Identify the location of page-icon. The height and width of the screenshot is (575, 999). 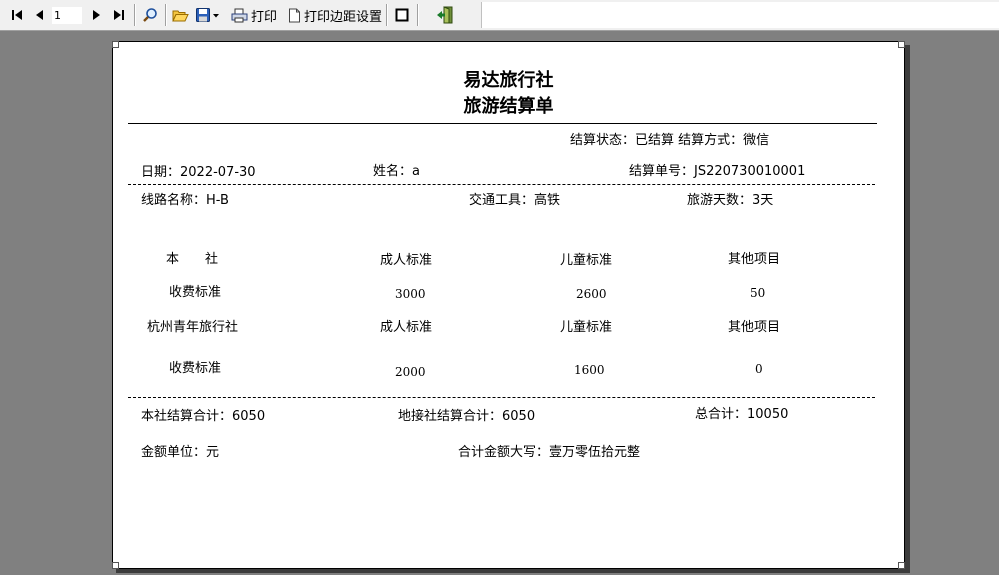
(294, 15).